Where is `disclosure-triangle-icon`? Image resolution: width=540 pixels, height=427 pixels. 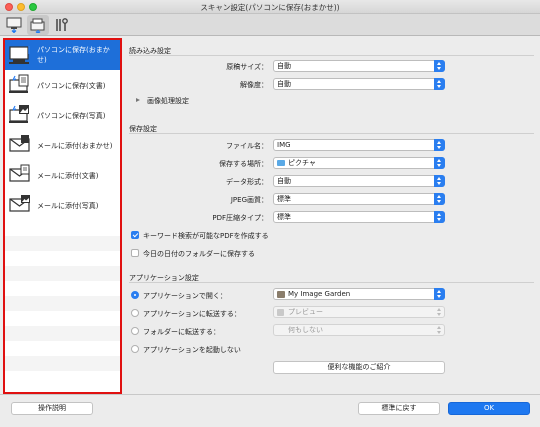 disclosure-triangle-icon is located at coordinates (138, 100).